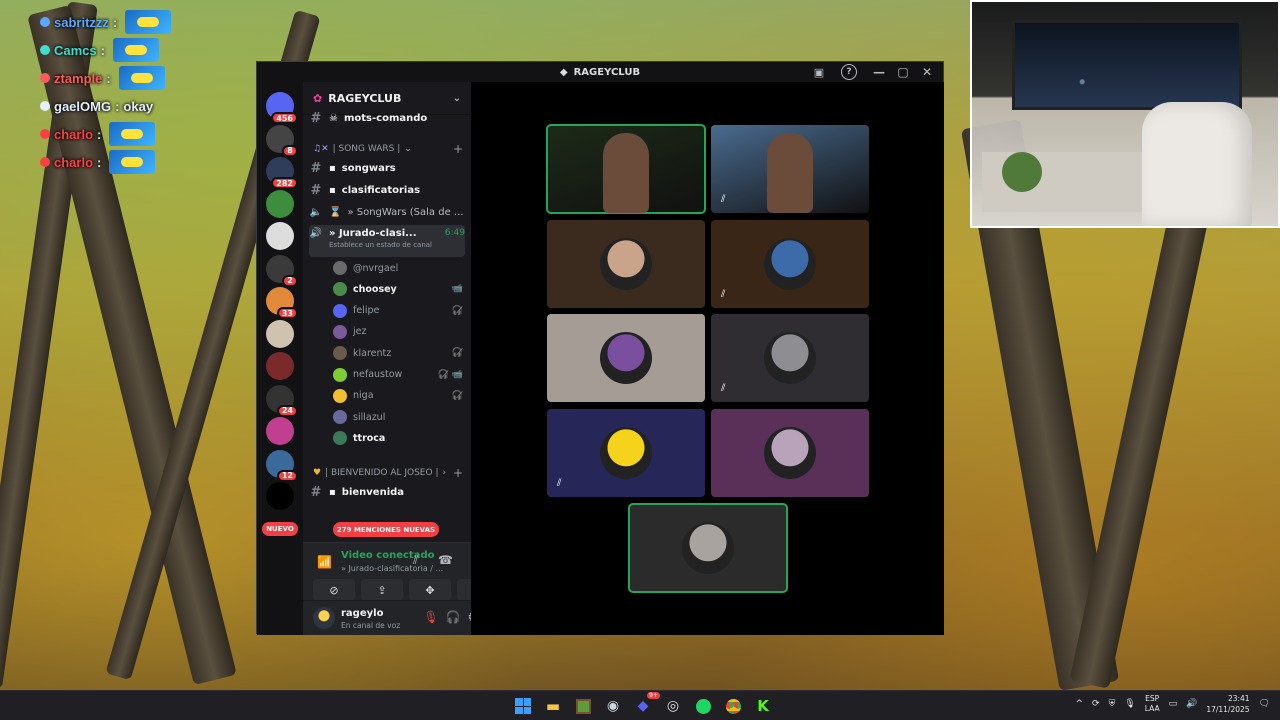 The height and width of the screenshot is (720, 1280). What do you see at coordinates (387, 190) in the screenshot?
I see `channel-clasificatorias: # ▪ clasificatorias` at bounding box center [387, 190].